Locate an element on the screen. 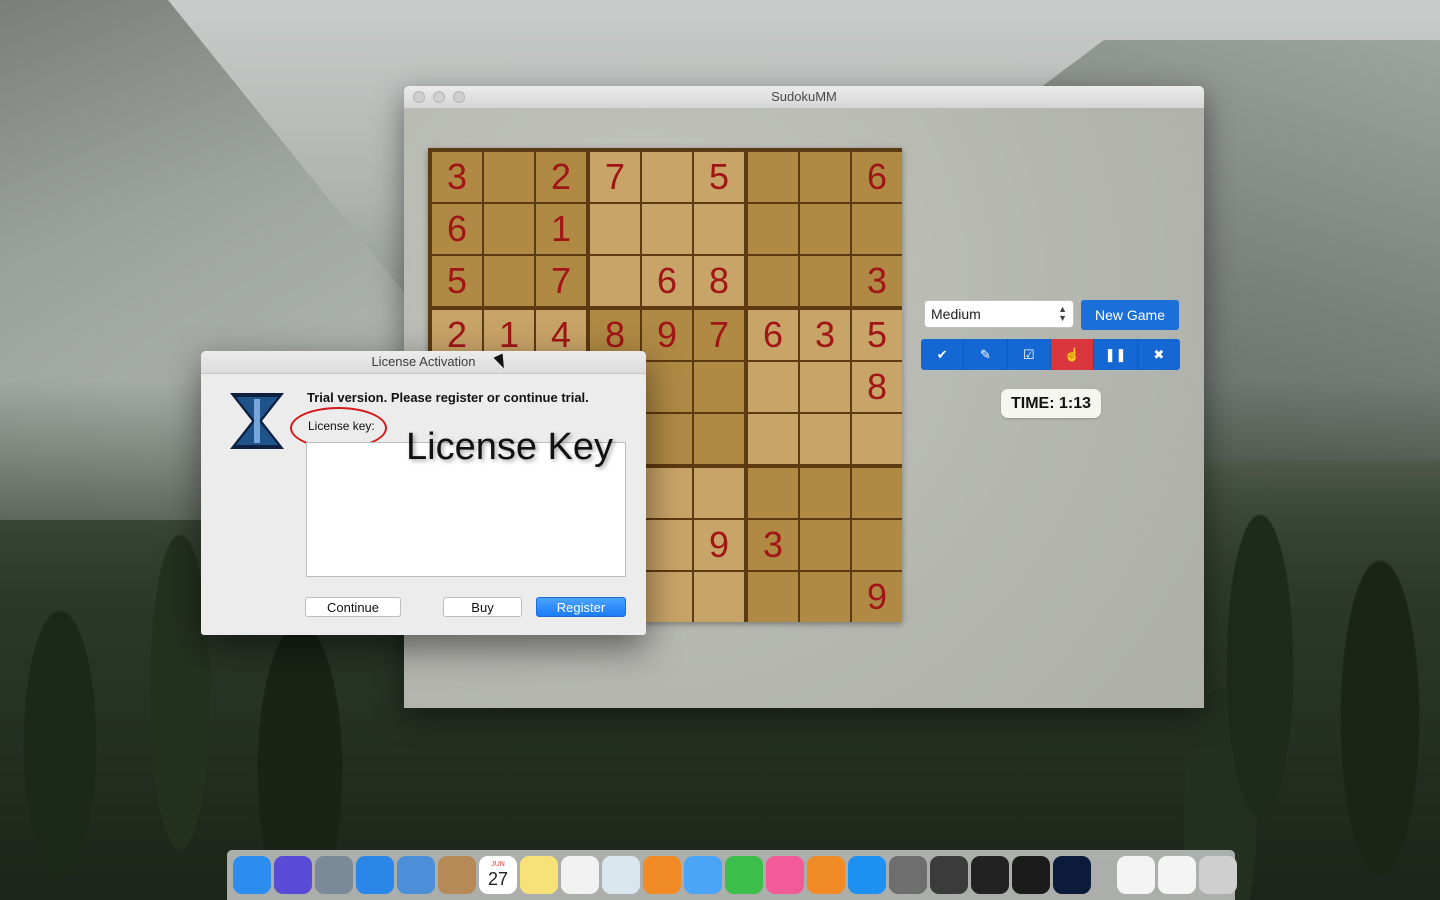 The height and width of the screenshot is (900, 1440). pencil-tool-button: ✎ is located at coordinates (986, 354).